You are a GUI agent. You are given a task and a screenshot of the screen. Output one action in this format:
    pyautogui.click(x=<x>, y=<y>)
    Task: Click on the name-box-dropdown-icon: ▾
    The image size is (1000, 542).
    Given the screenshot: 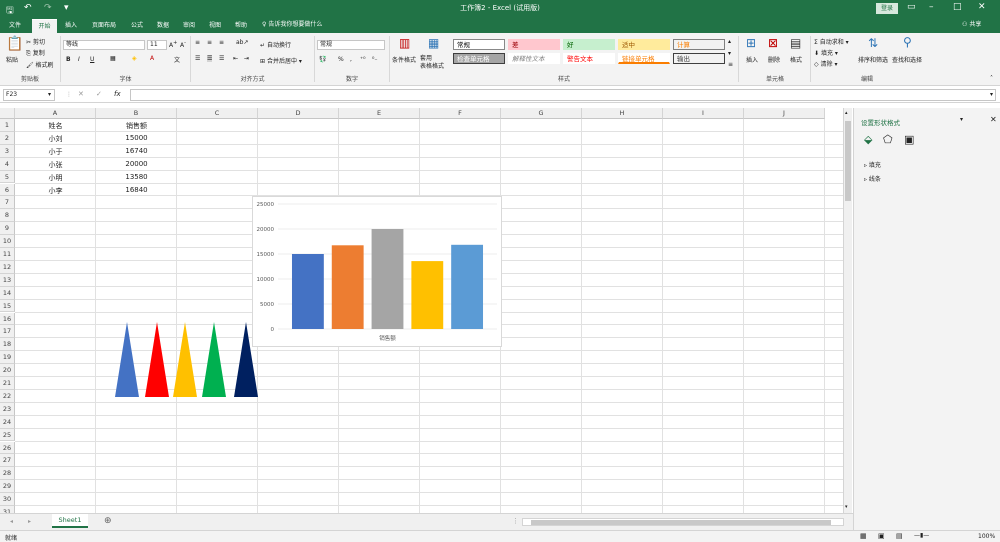 What is the action you would take?
    pyautogui.click(x=49, y=94)
    